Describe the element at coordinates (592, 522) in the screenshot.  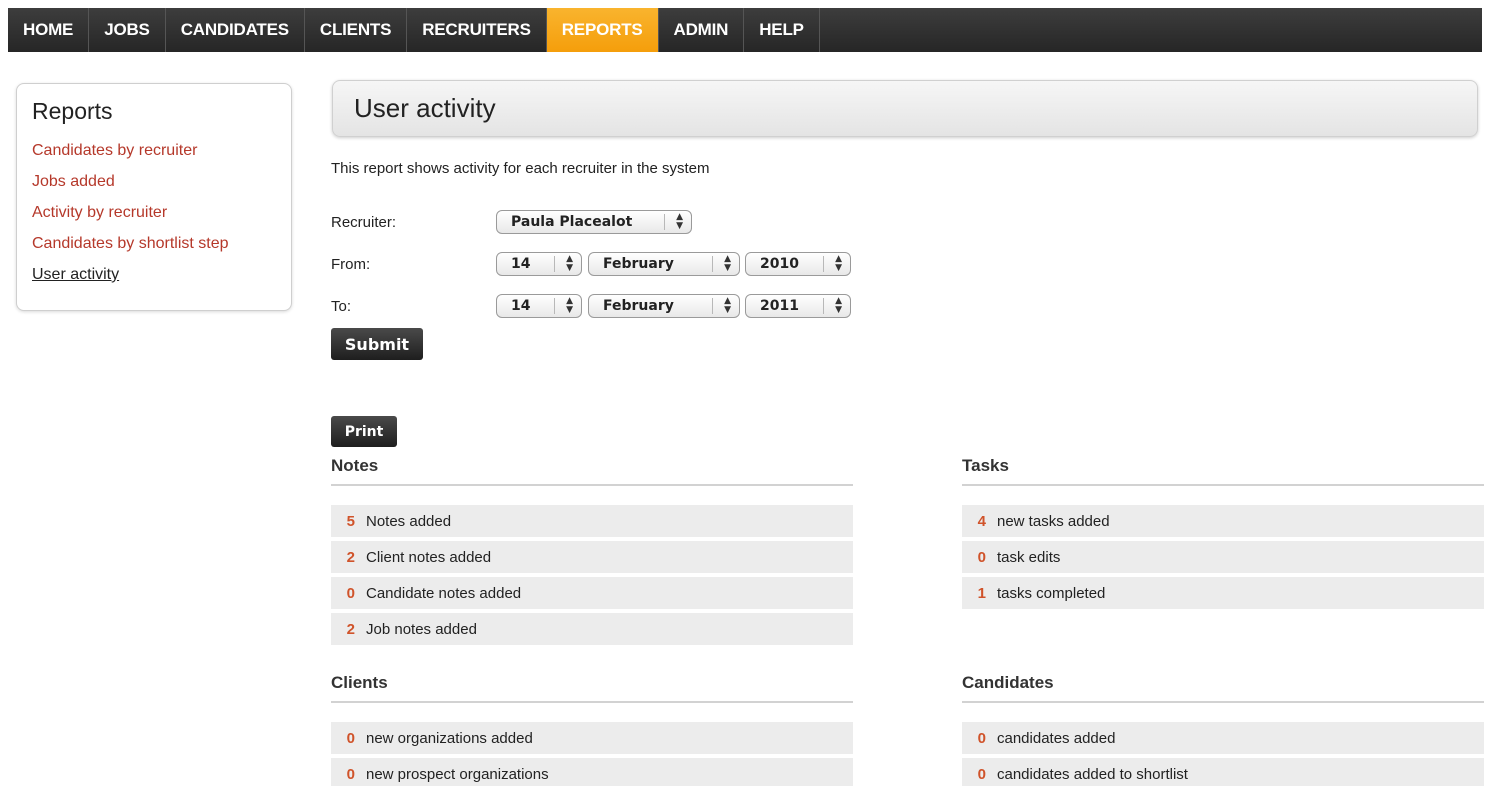
I see `list-item: 5 Notes added` at that location.